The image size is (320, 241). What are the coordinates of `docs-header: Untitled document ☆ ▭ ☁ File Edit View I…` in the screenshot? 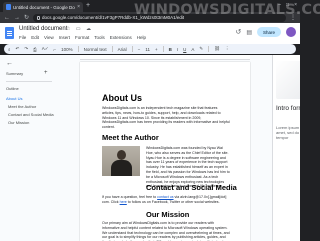 It's located at (150, 33).